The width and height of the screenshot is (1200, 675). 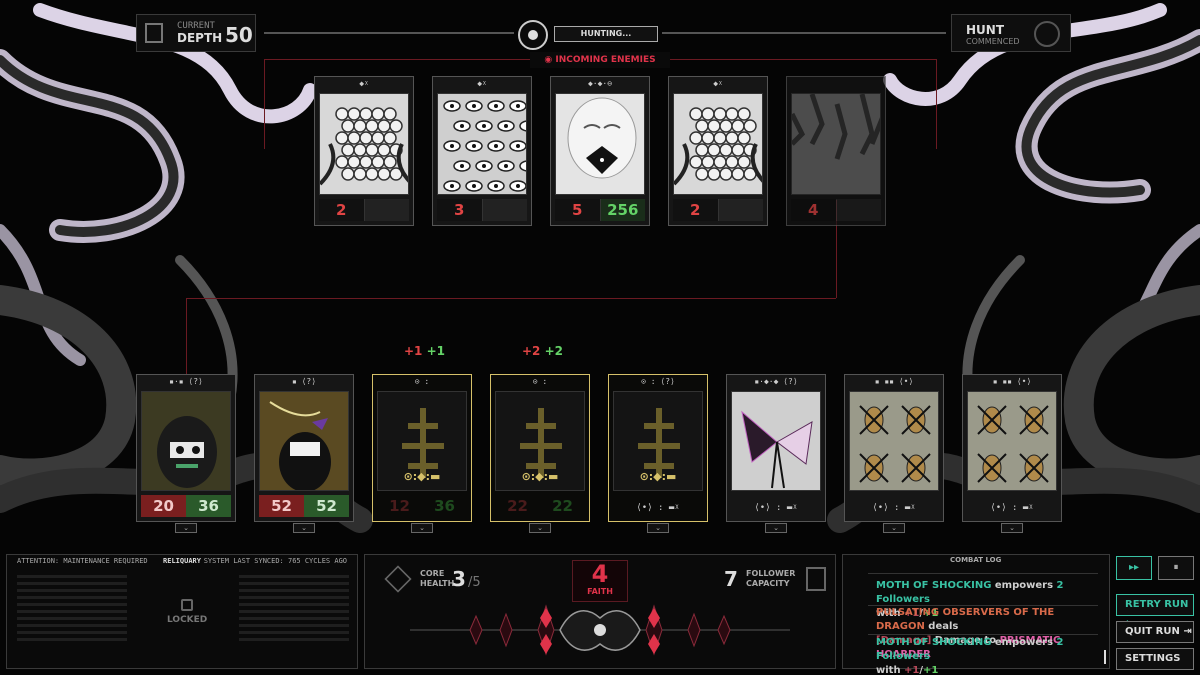 I want to click on follower-capacity: 7 FOLLOWER CAPACITY, so click(x=775, y=580).